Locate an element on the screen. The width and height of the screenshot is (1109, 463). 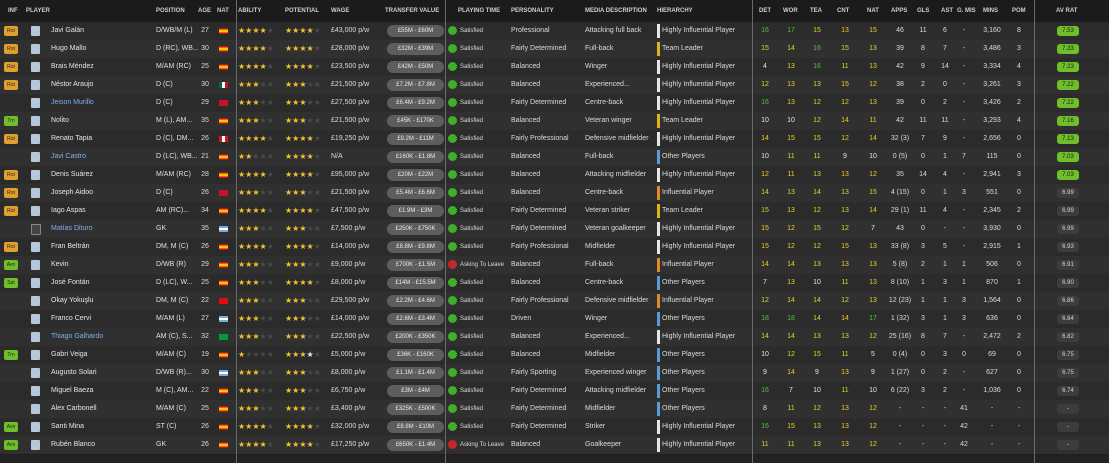
player-name-link: Gabri Veiga is located at coordinates (101, 355).